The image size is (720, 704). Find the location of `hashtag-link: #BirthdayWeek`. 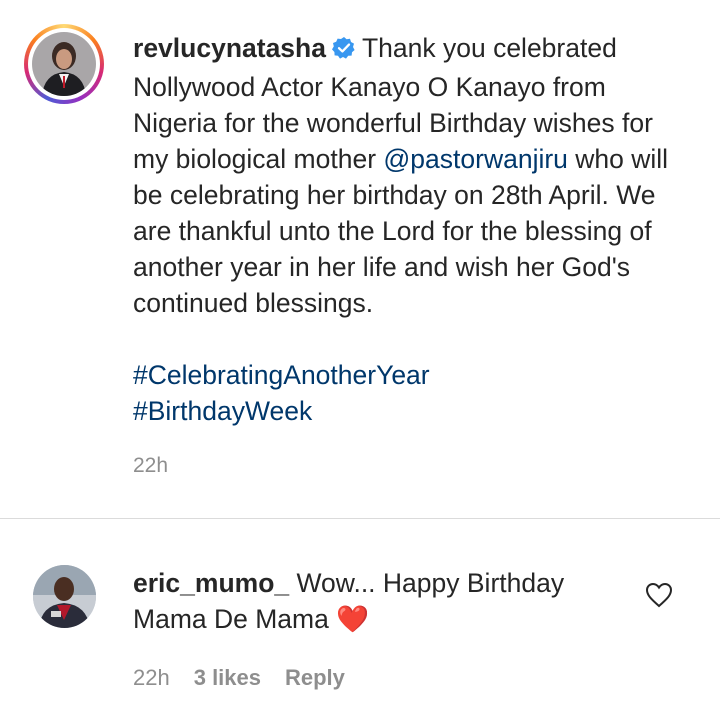

hashtag-link: #BirthdayWeek is located at coordinates (222, 411).